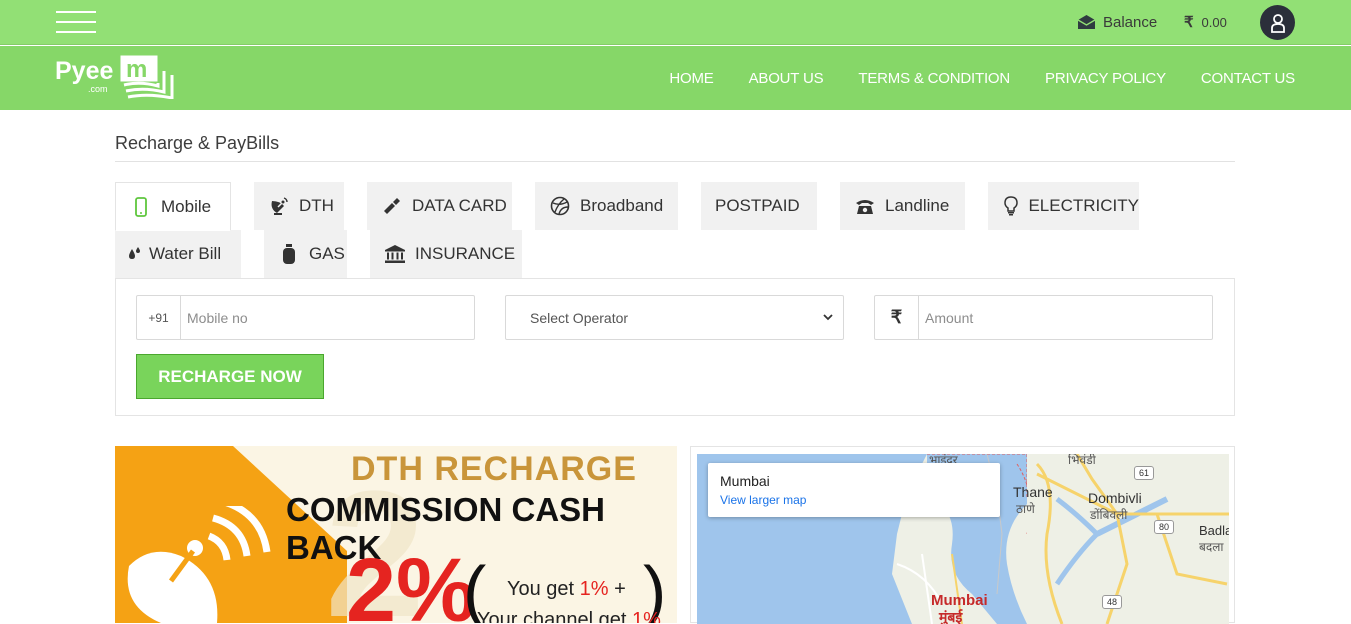 The height and width of the screenshot is (624, 1351). Describe the element at coordinates (959, 600) in the screenshot. I see `map-label-mumbai: Mumbai` at that location.